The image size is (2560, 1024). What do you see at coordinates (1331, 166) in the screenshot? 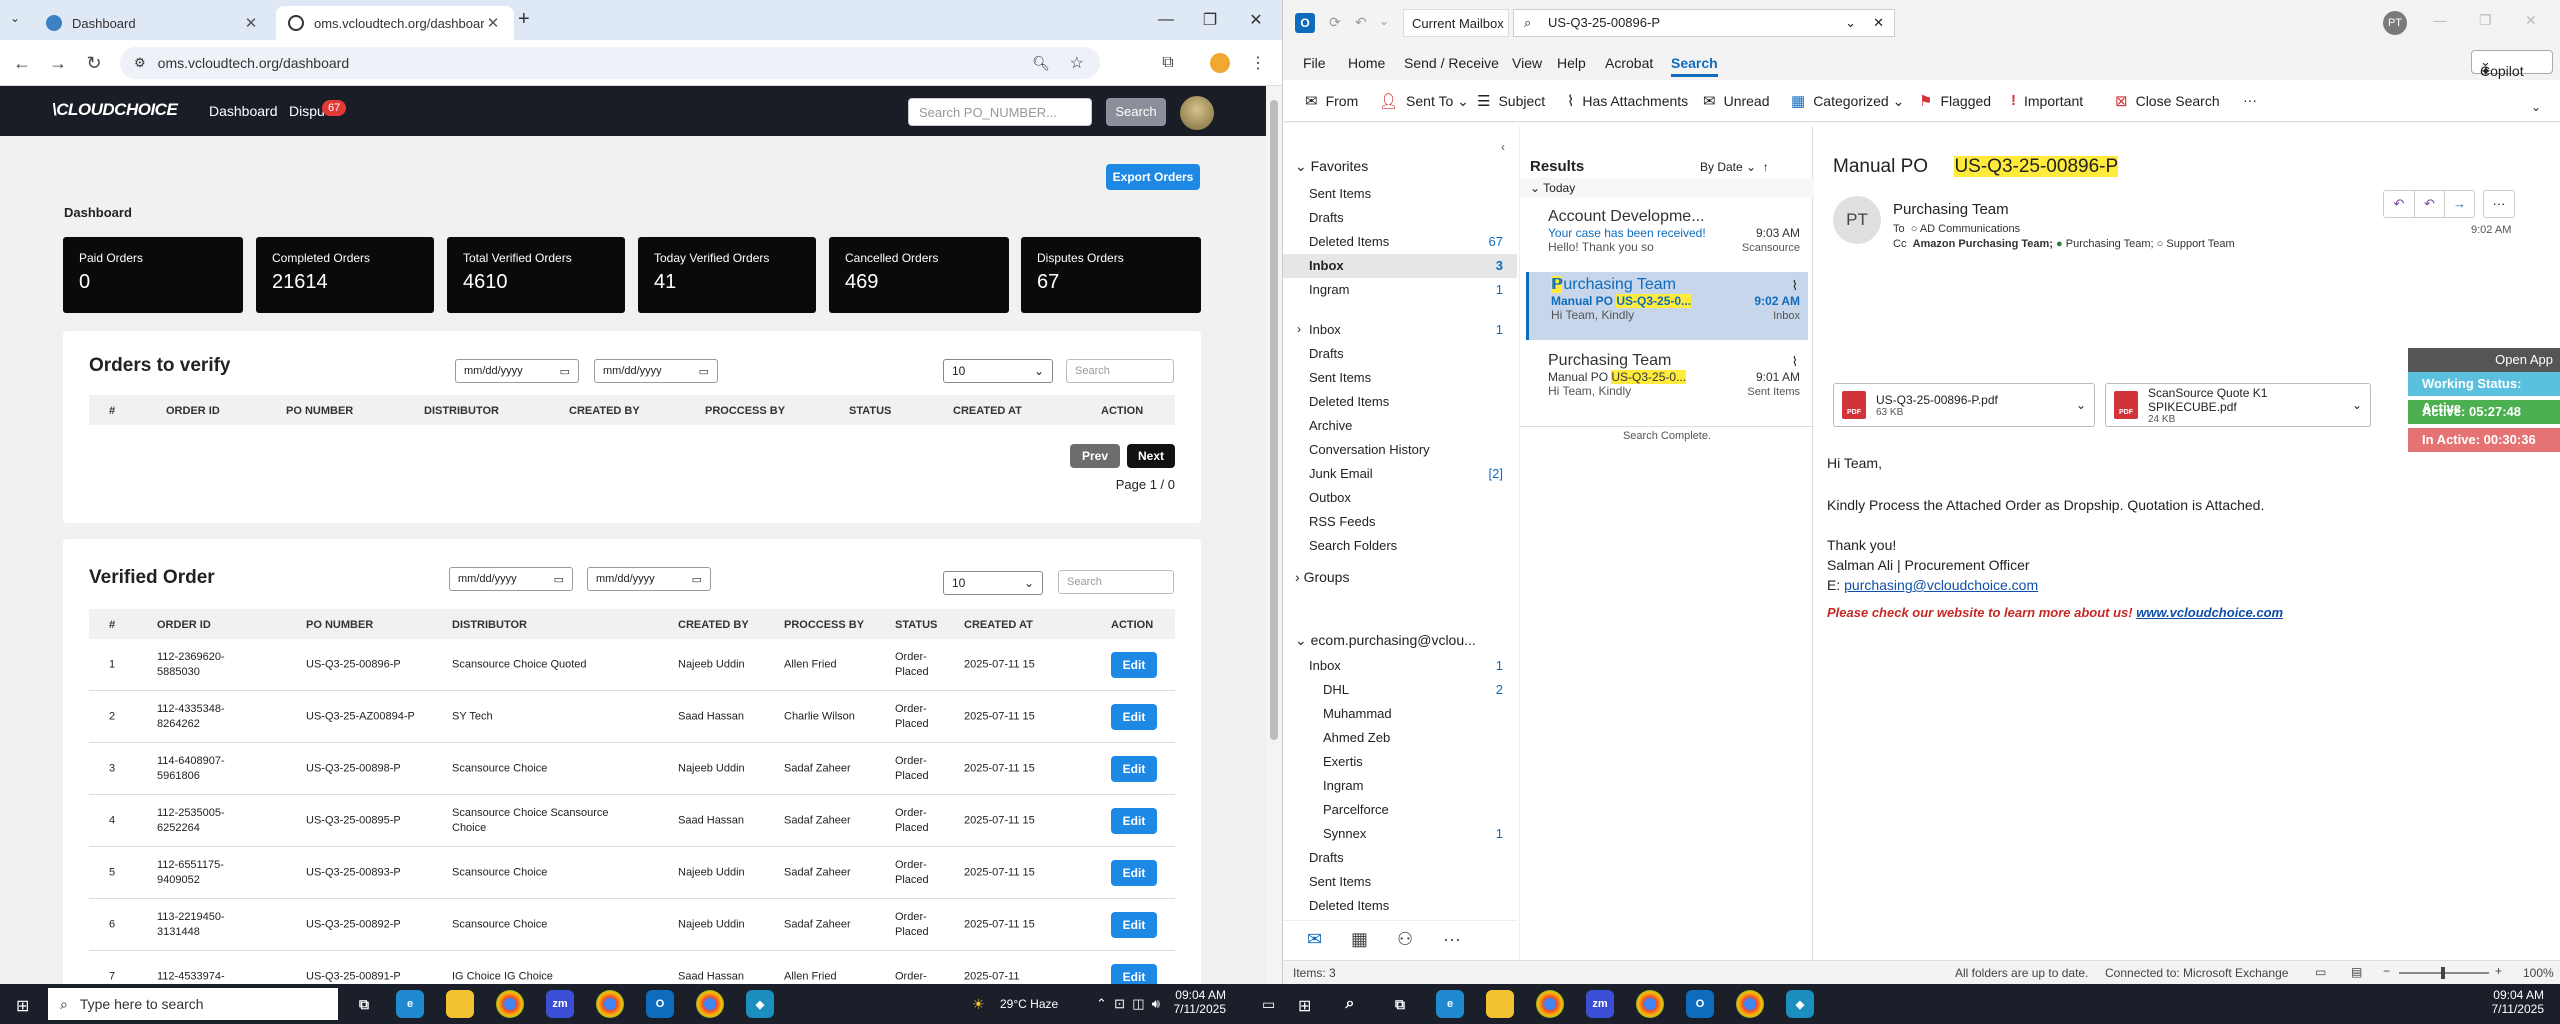
I see `favorites-header: ⌄ Favorites` at bounding box center [1331, 166].